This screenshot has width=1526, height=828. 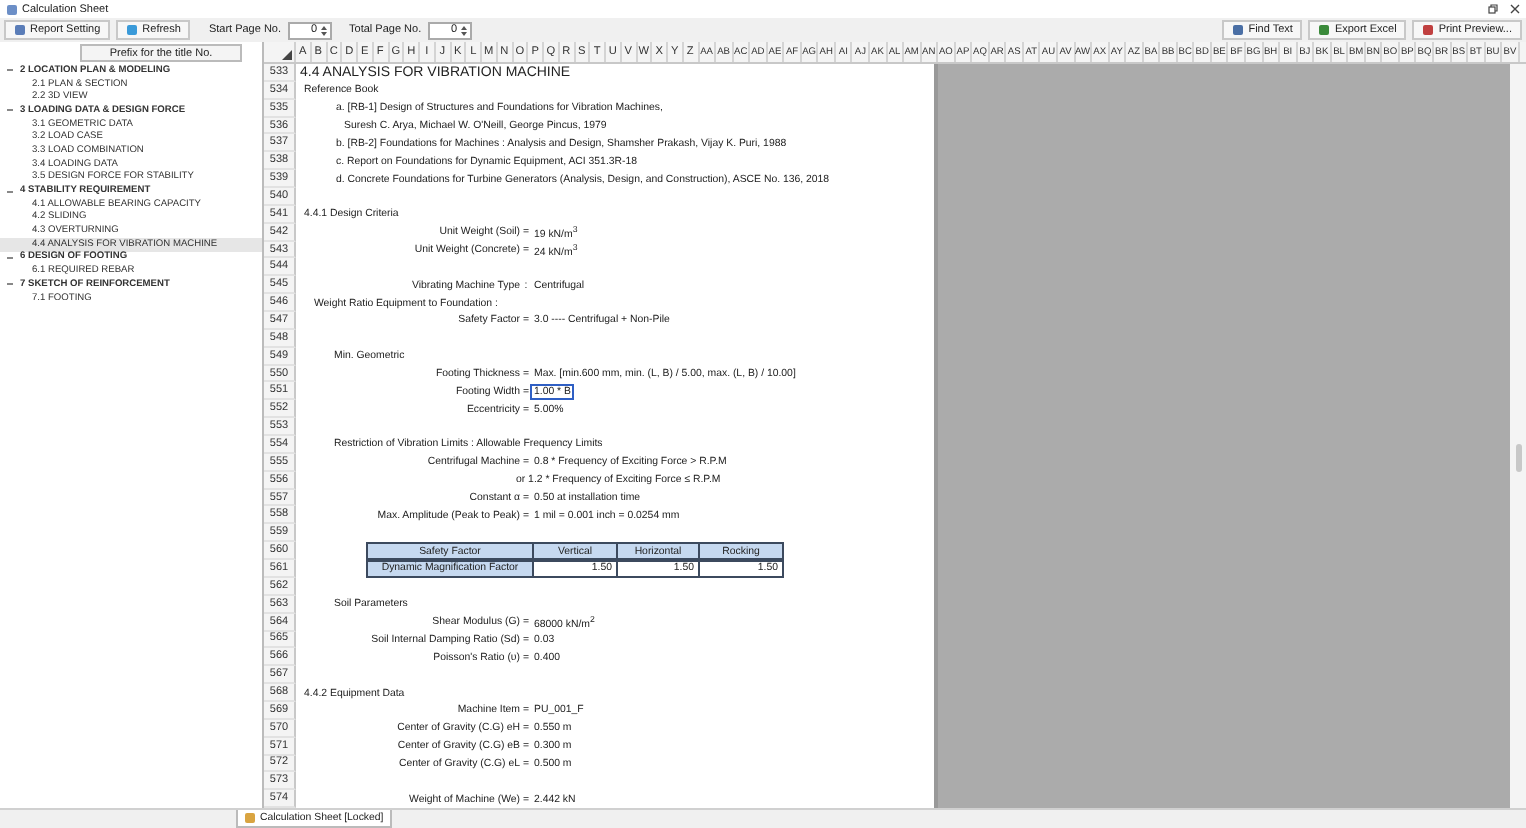 What do you see at coordinates (1515, 9) in the screenshot?
I see `close-icon` at bounding box center [1515, 9].